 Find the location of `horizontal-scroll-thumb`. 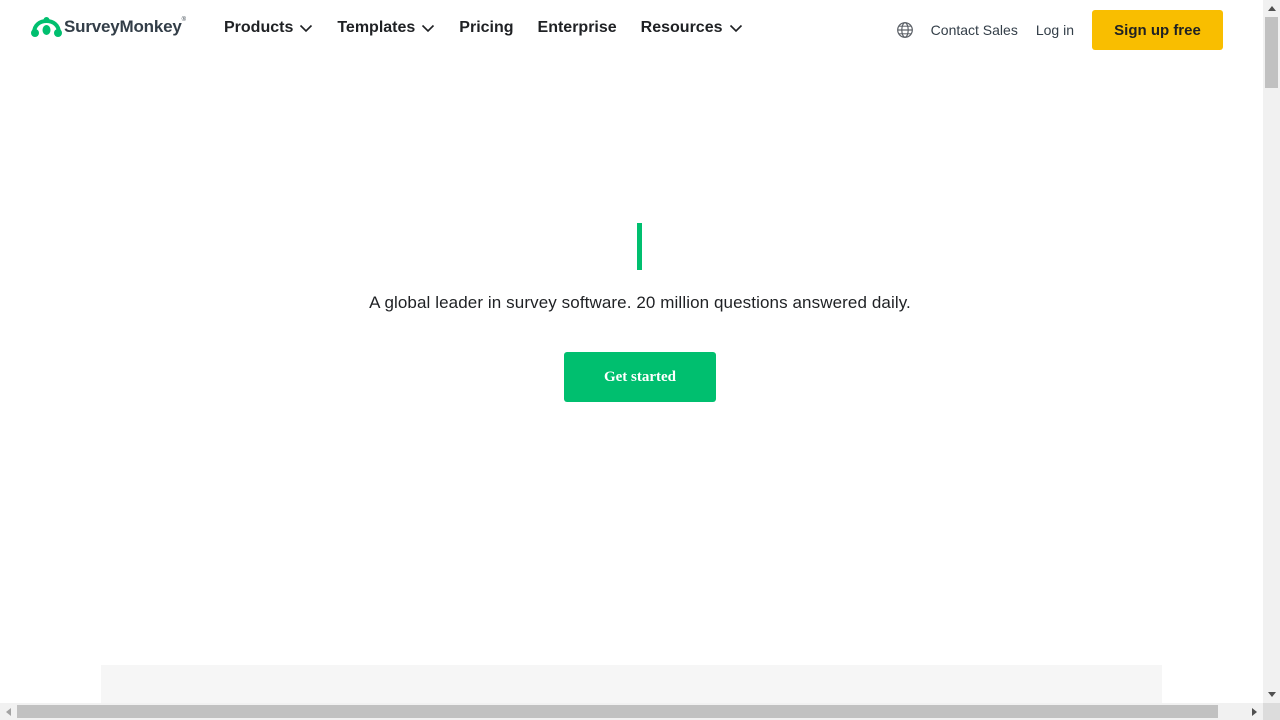

horizontal-scroll-thumb is located at coordinates (617, 711).